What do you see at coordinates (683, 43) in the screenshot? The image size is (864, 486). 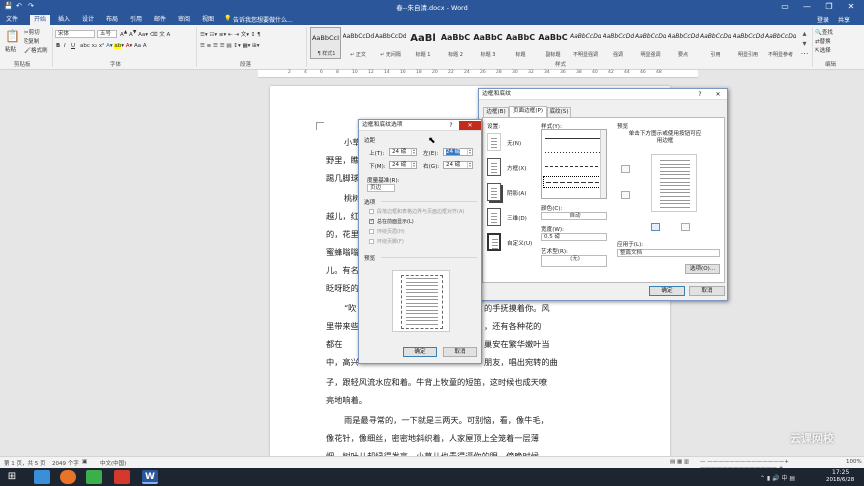 I see `style-item: AaBbCcDd 要点` at bounding box center [683, 43].